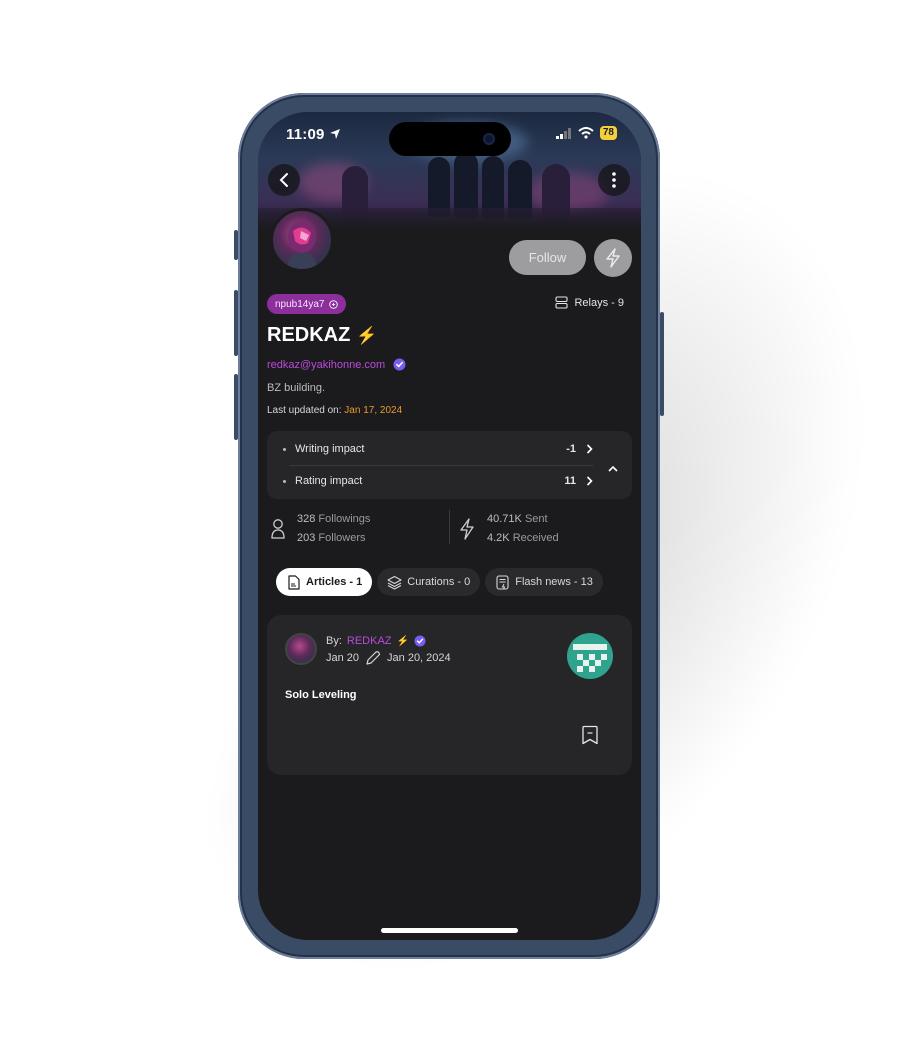 This screenshot has width=897, height=1059. Describe the element at coordinates (330, 449) in the screenshot. I see `writing-impact-label: Writing impact` at that location.